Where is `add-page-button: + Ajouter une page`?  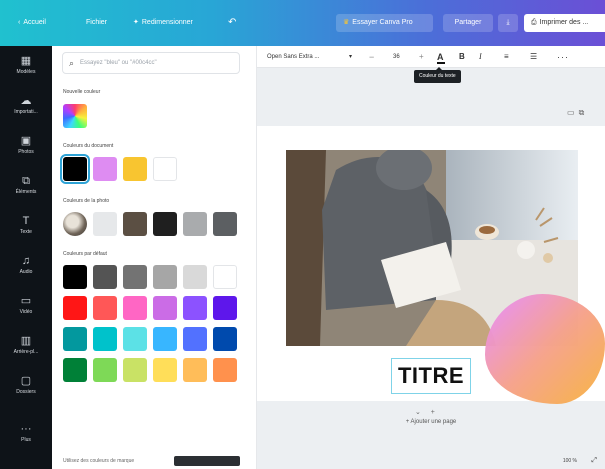
add-page-button: + Ajouter une page is located at coordinates (431, 422).